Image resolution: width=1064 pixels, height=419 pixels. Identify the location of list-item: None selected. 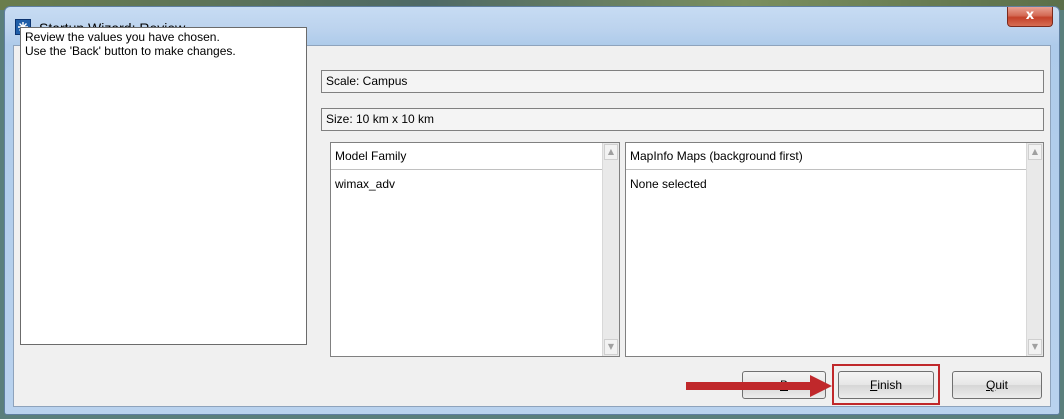
(668, 184).